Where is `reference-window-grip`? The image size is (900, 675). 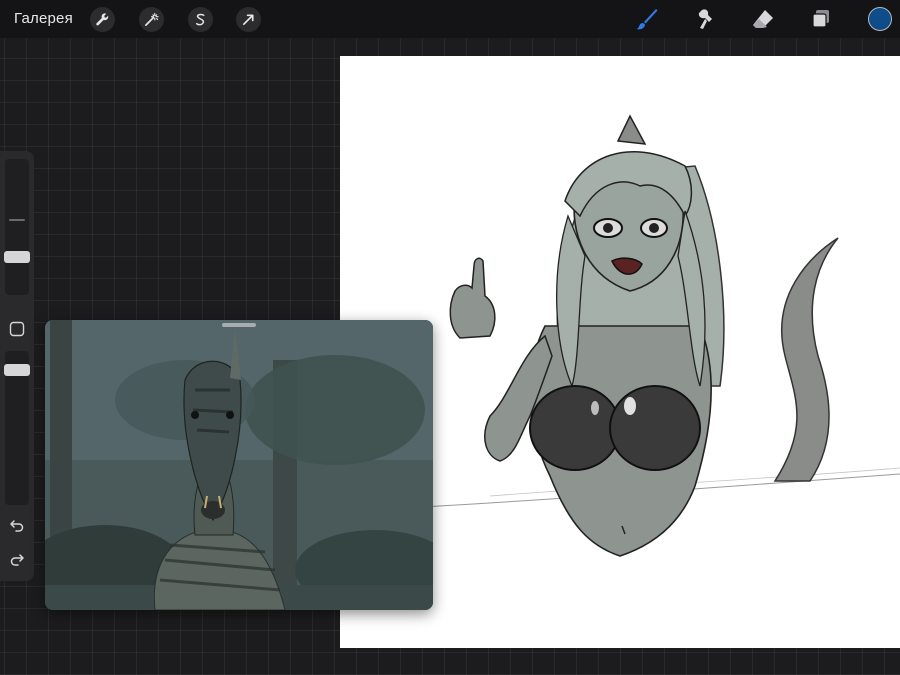 reference-window-grip is located at coordinates (239, 325).